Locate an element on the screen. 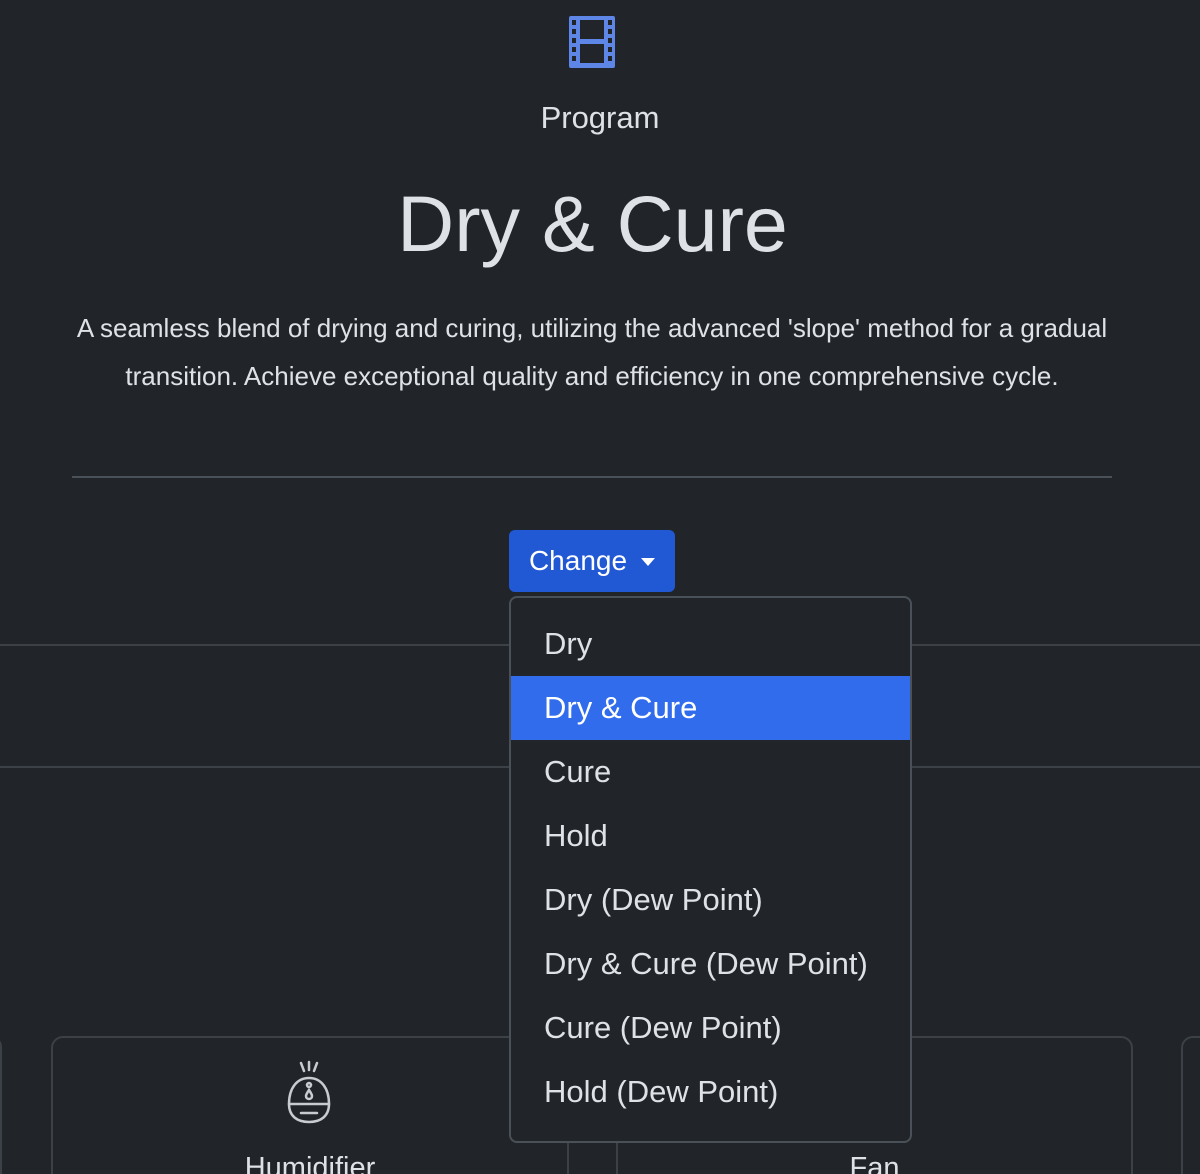 Image resolution: width=1200 pixels, height=1174 pixels. caret-down-icon is located at coordinates (648, 562).